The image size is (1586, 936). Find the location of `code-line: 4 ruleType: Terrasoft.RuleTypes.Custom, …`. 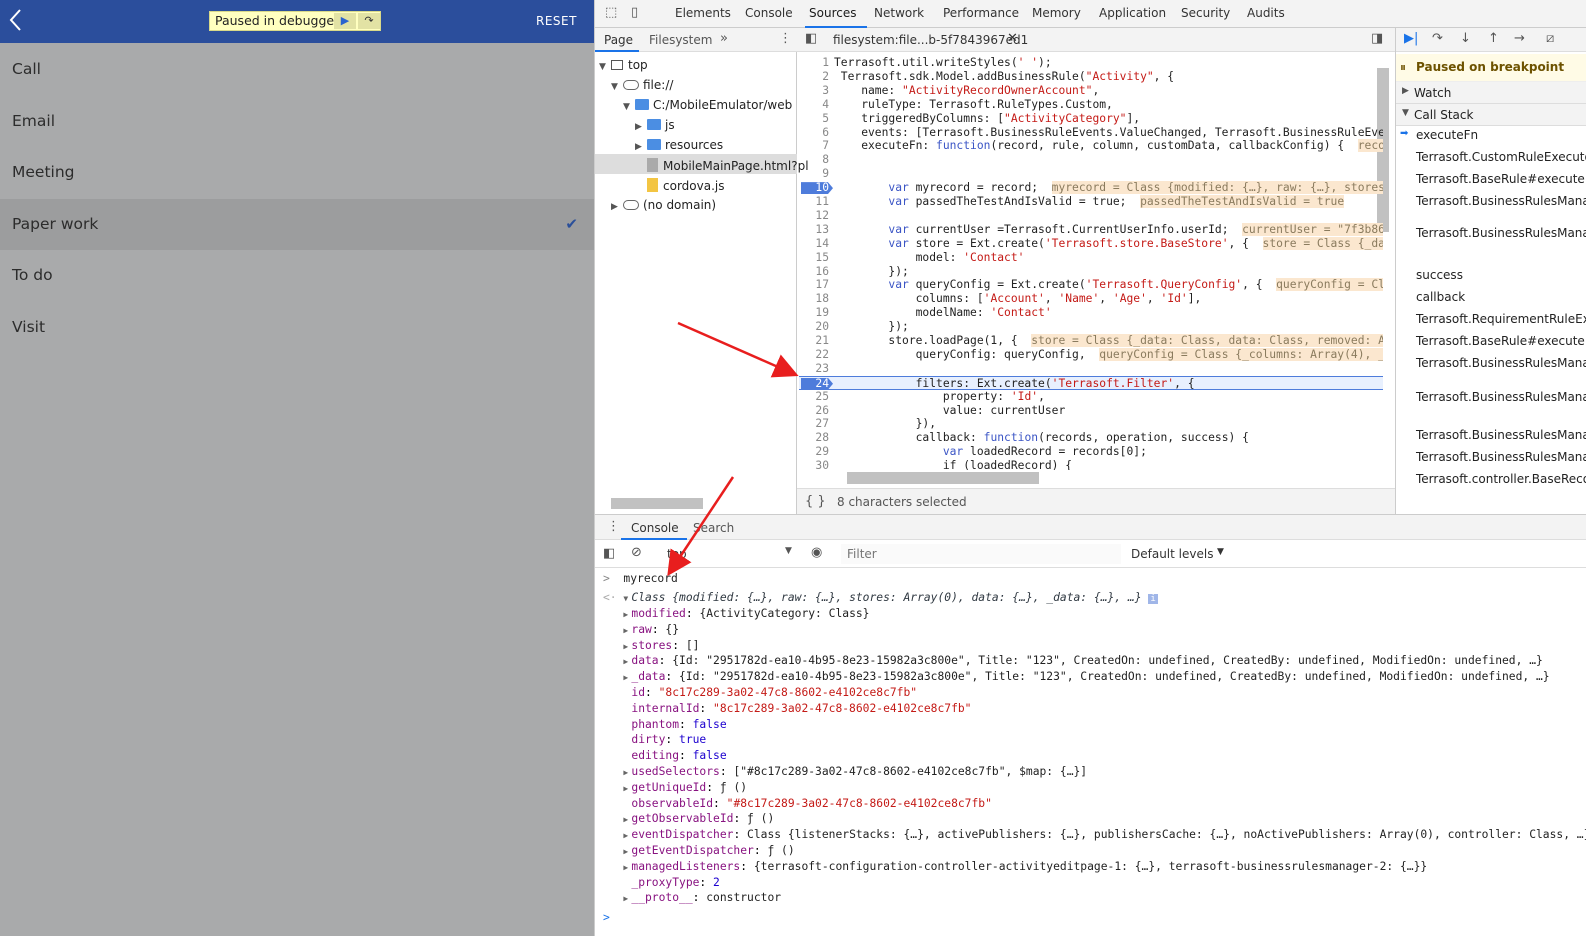

code-line: 4 ruleType: Terrasoft.RuleTypes.Custom, … is located at coordinates (1091, 105).